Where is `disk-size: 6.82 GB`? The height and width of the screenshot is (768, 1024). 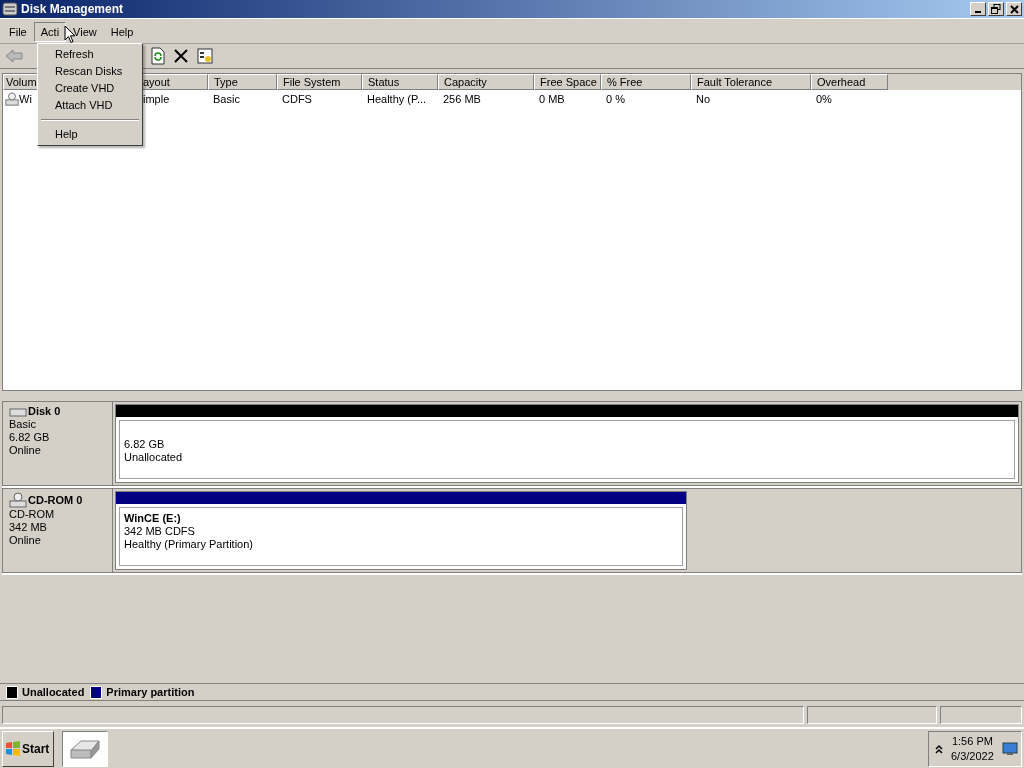
disk-size: 6.82 GB is located at coordinates (30, 437).